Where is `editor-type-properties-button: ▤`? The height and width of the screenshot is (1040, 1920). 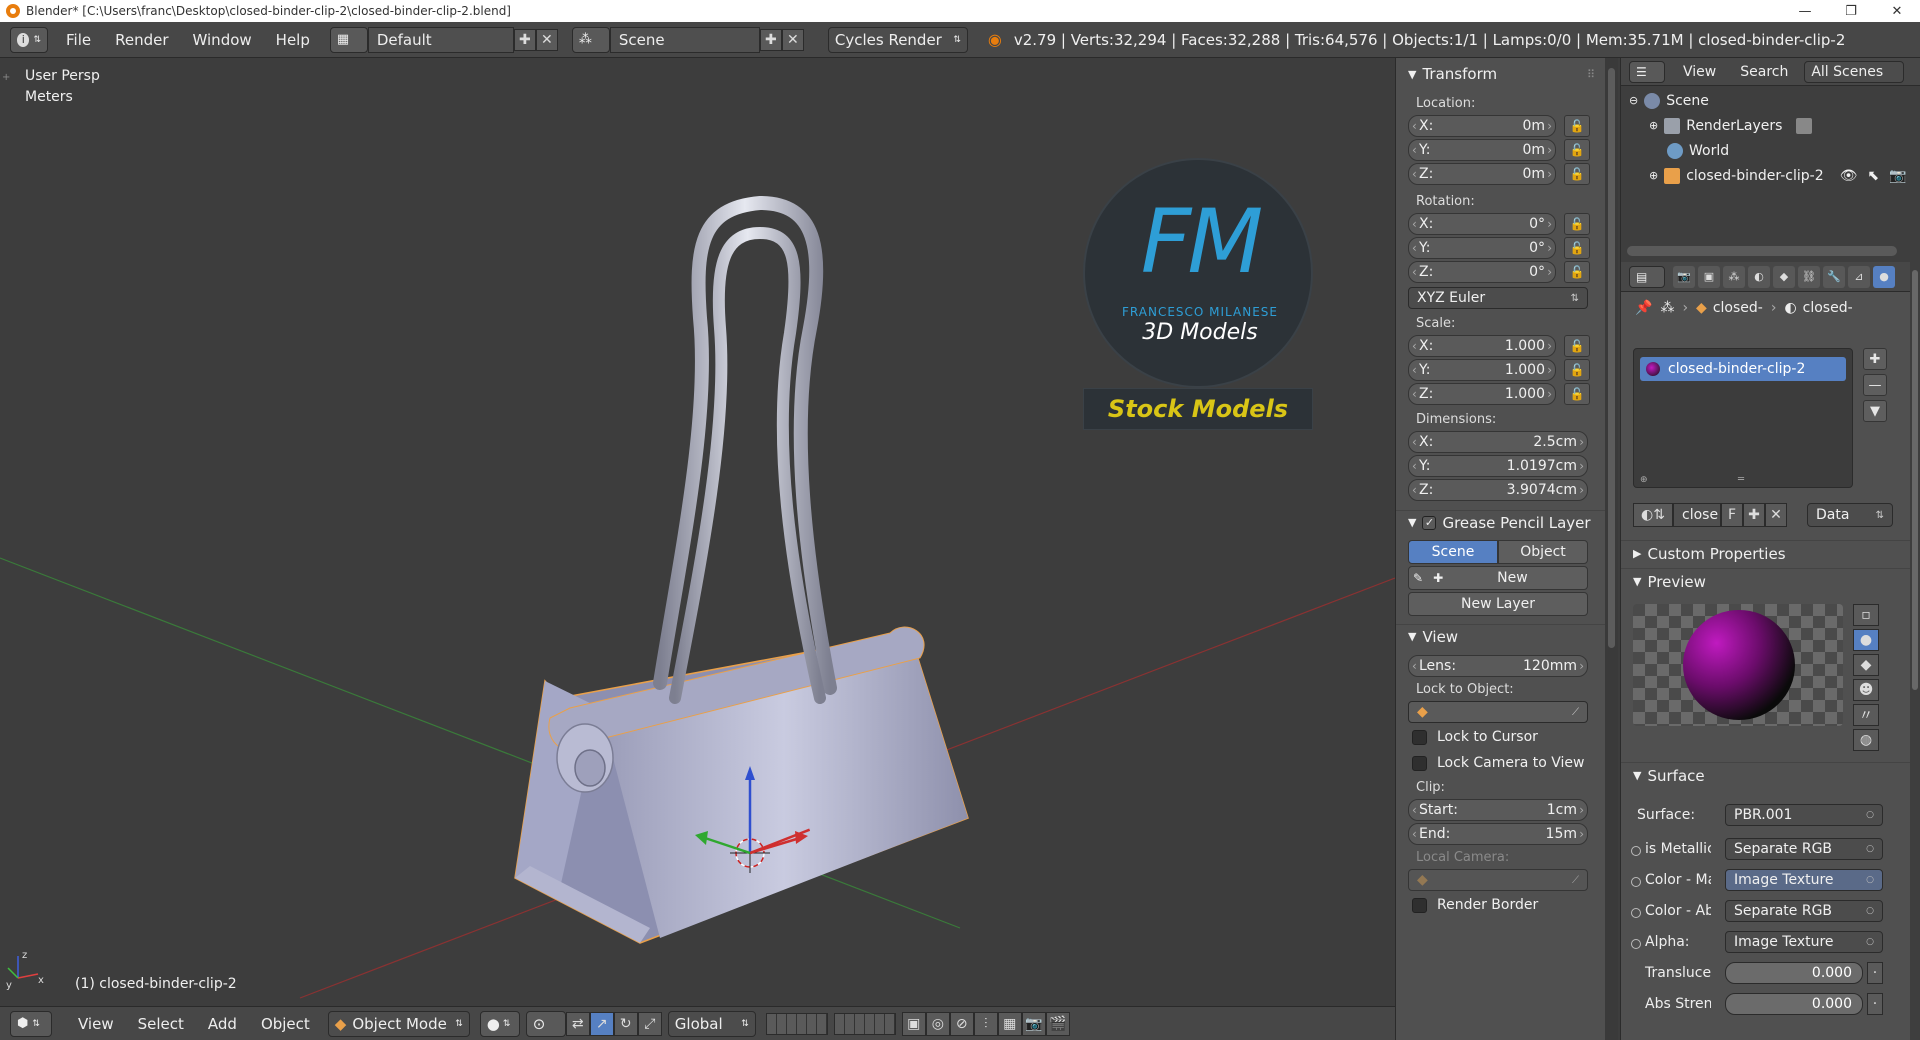 editor-type-properties-button: ▤ is located at coordinates (1647, 276).